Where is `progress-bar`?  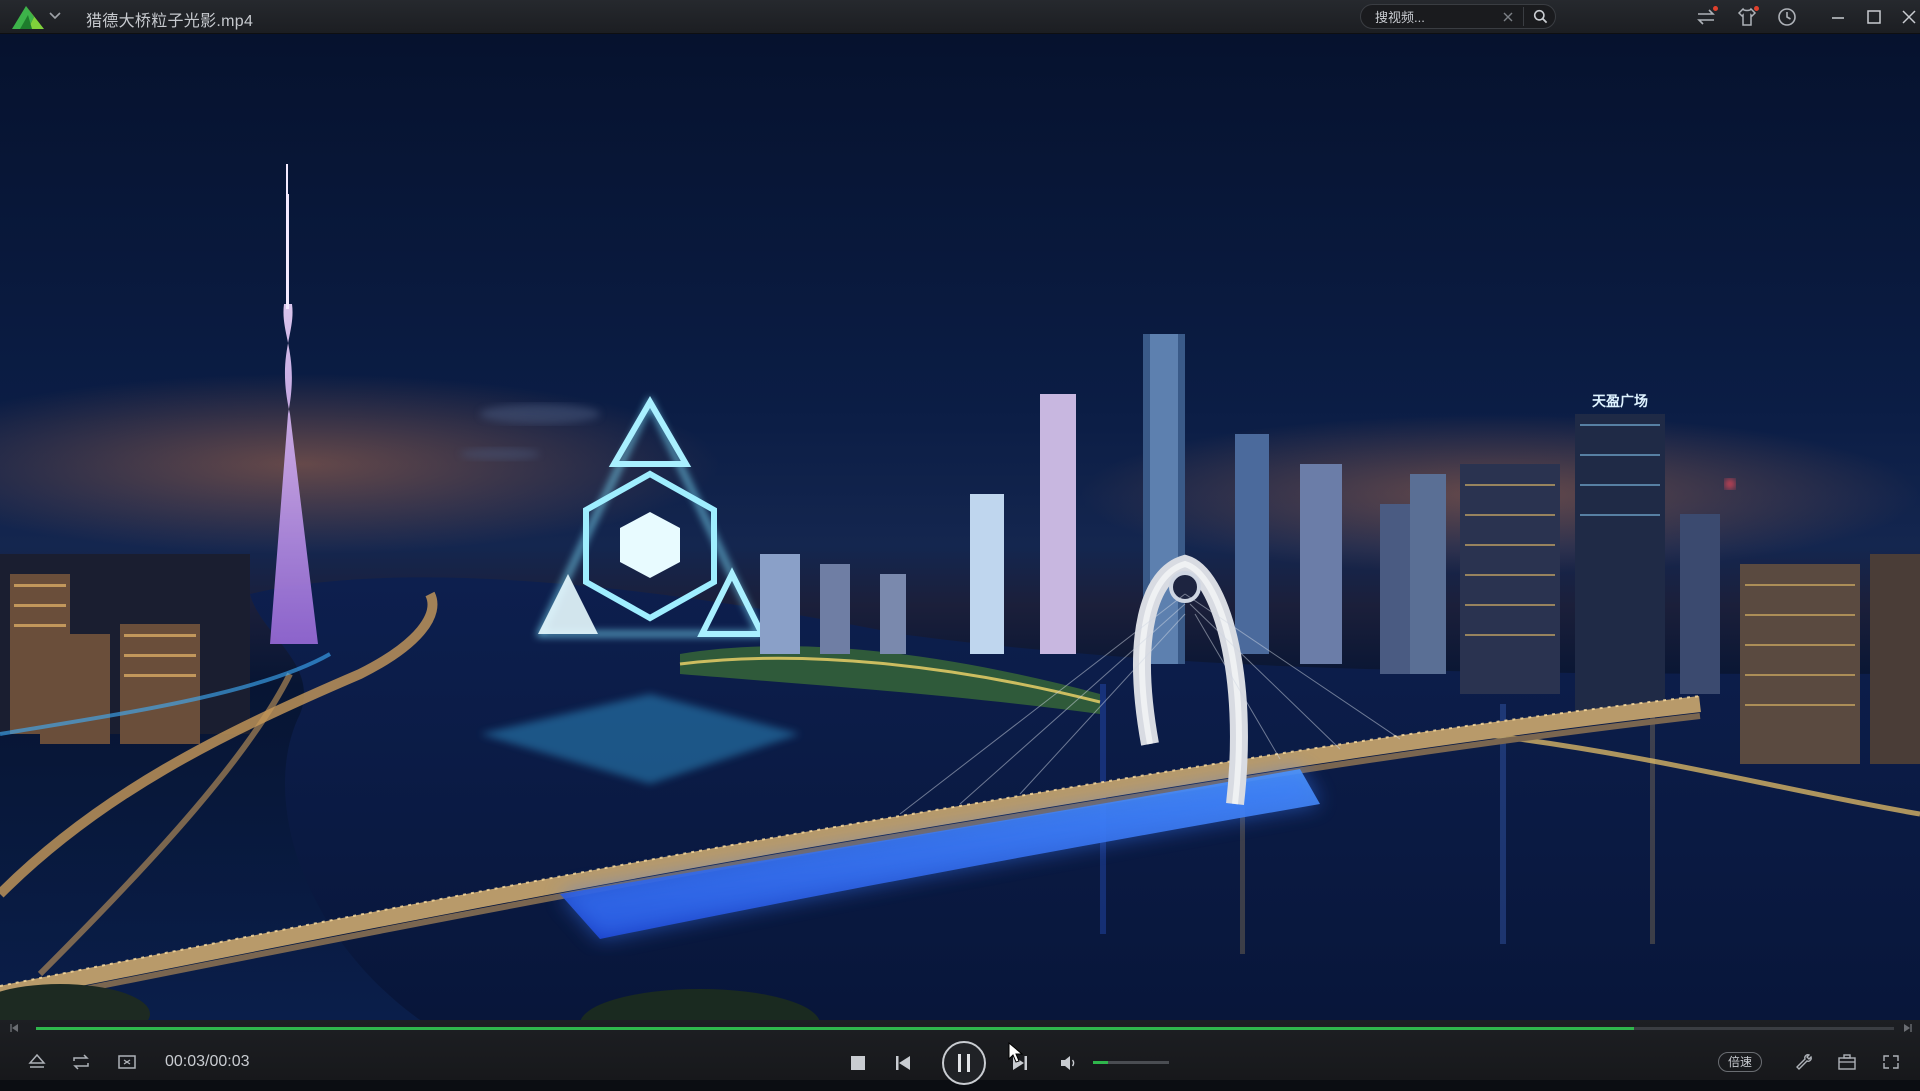
progress-bar is located at coordinates (965, 1028).